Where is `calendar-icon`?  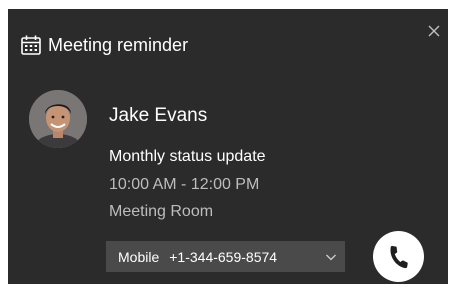 calendar-icon is located at coordinates (31, 45).